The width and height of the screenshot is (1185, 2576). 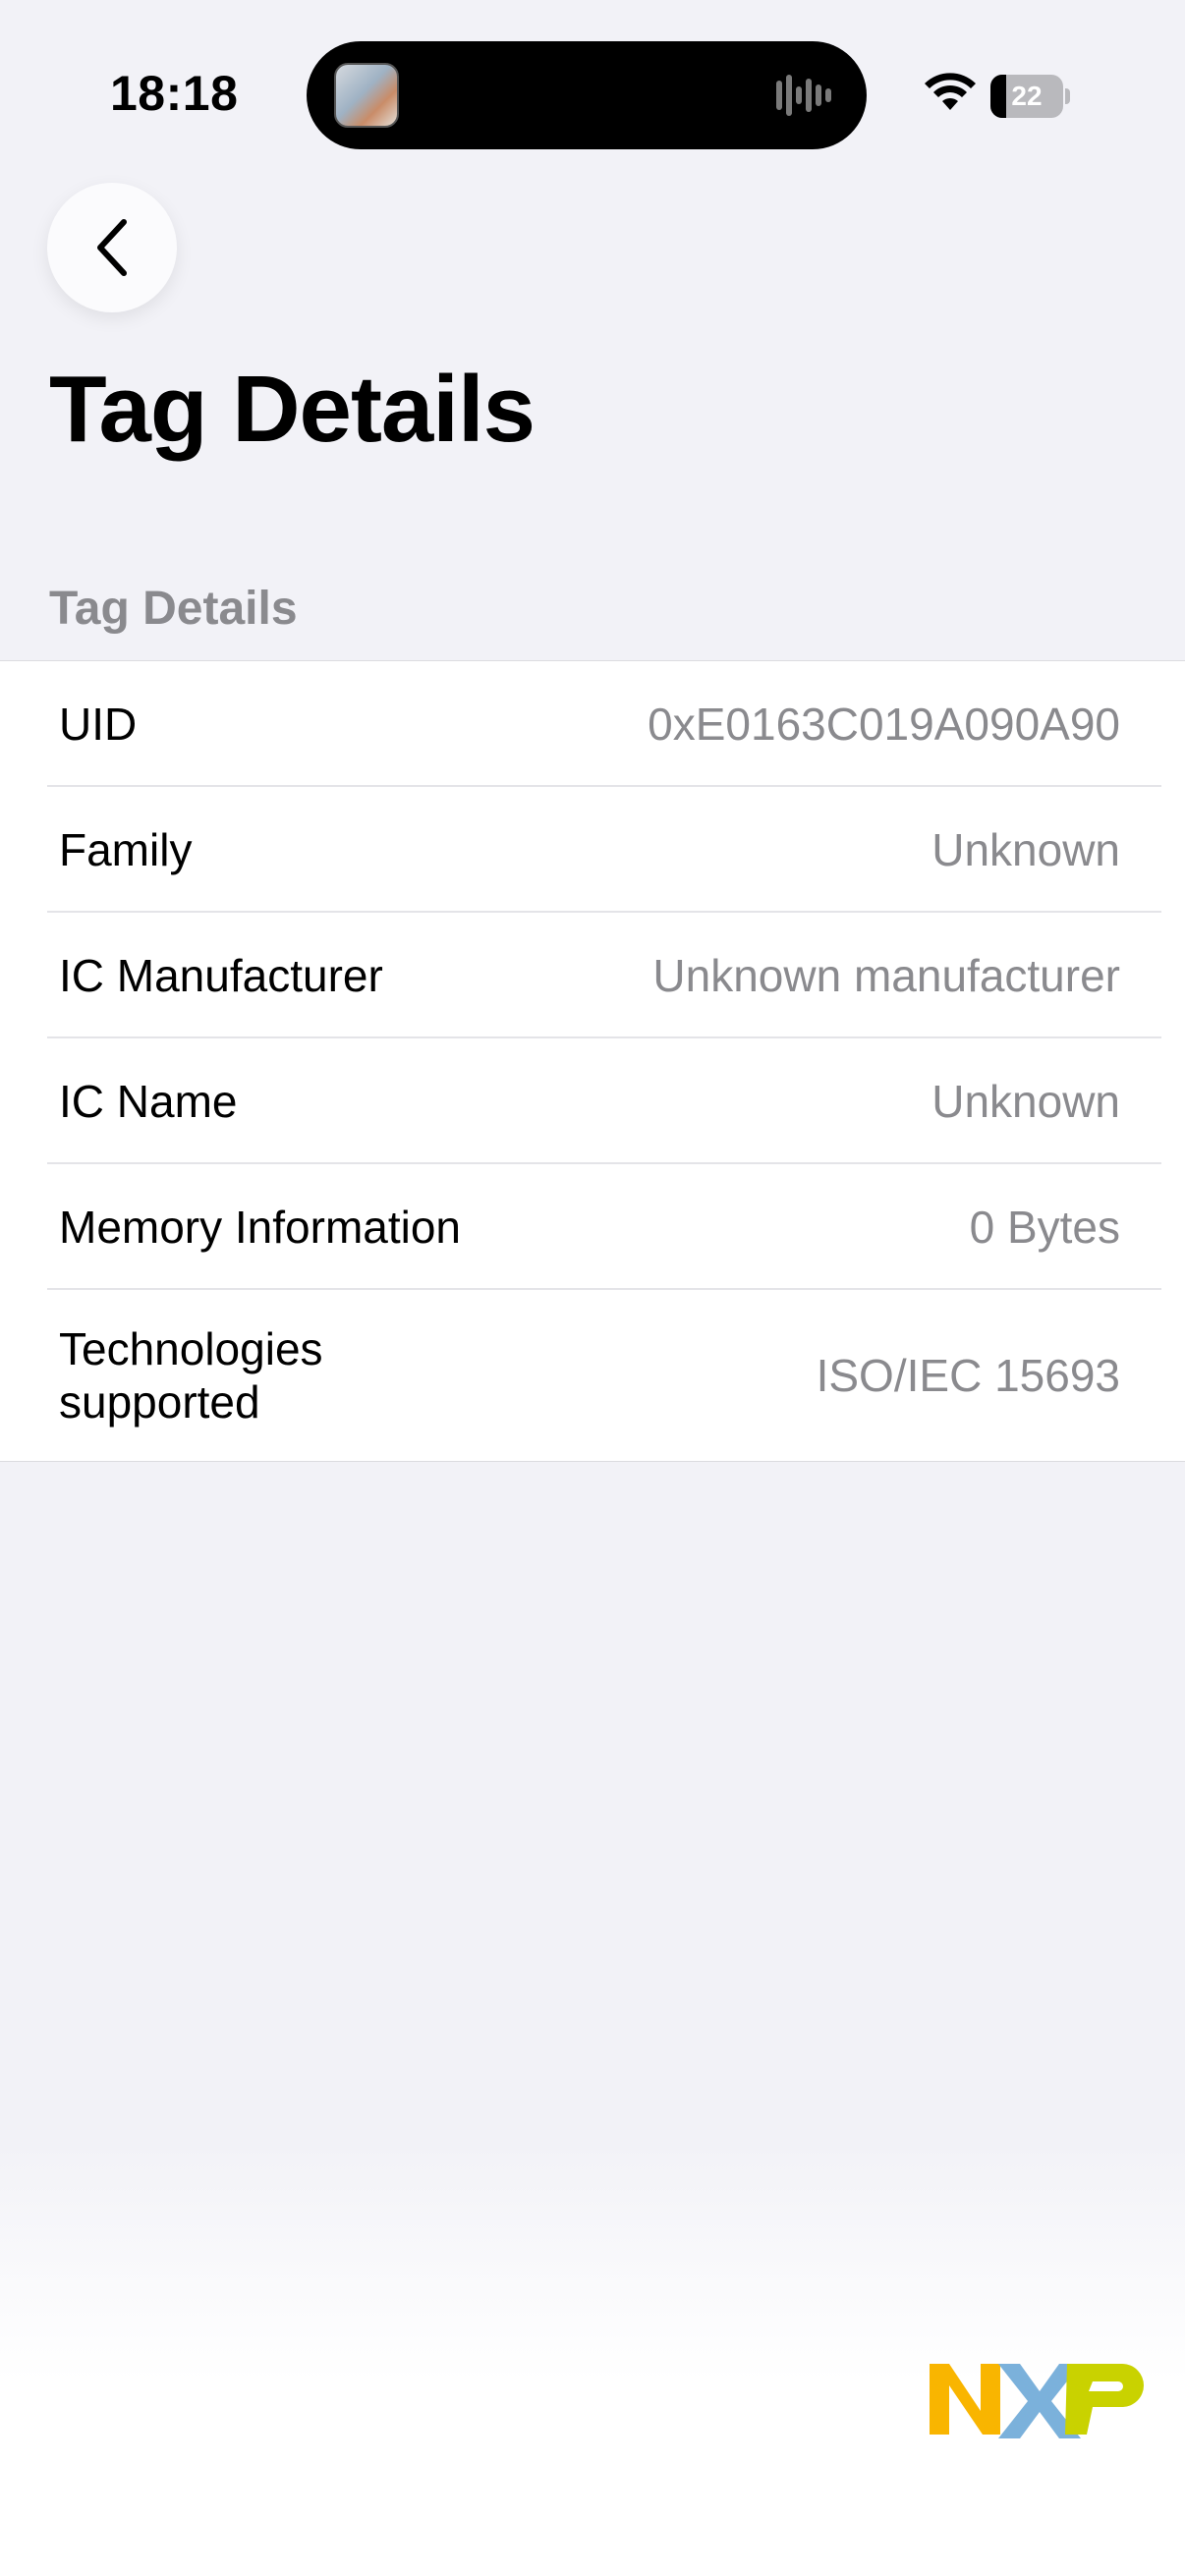 What do you see at coordinates (1037, 2401) in the screenshot?
I see `nxp-logo` at bounding box center [1037, 2401].